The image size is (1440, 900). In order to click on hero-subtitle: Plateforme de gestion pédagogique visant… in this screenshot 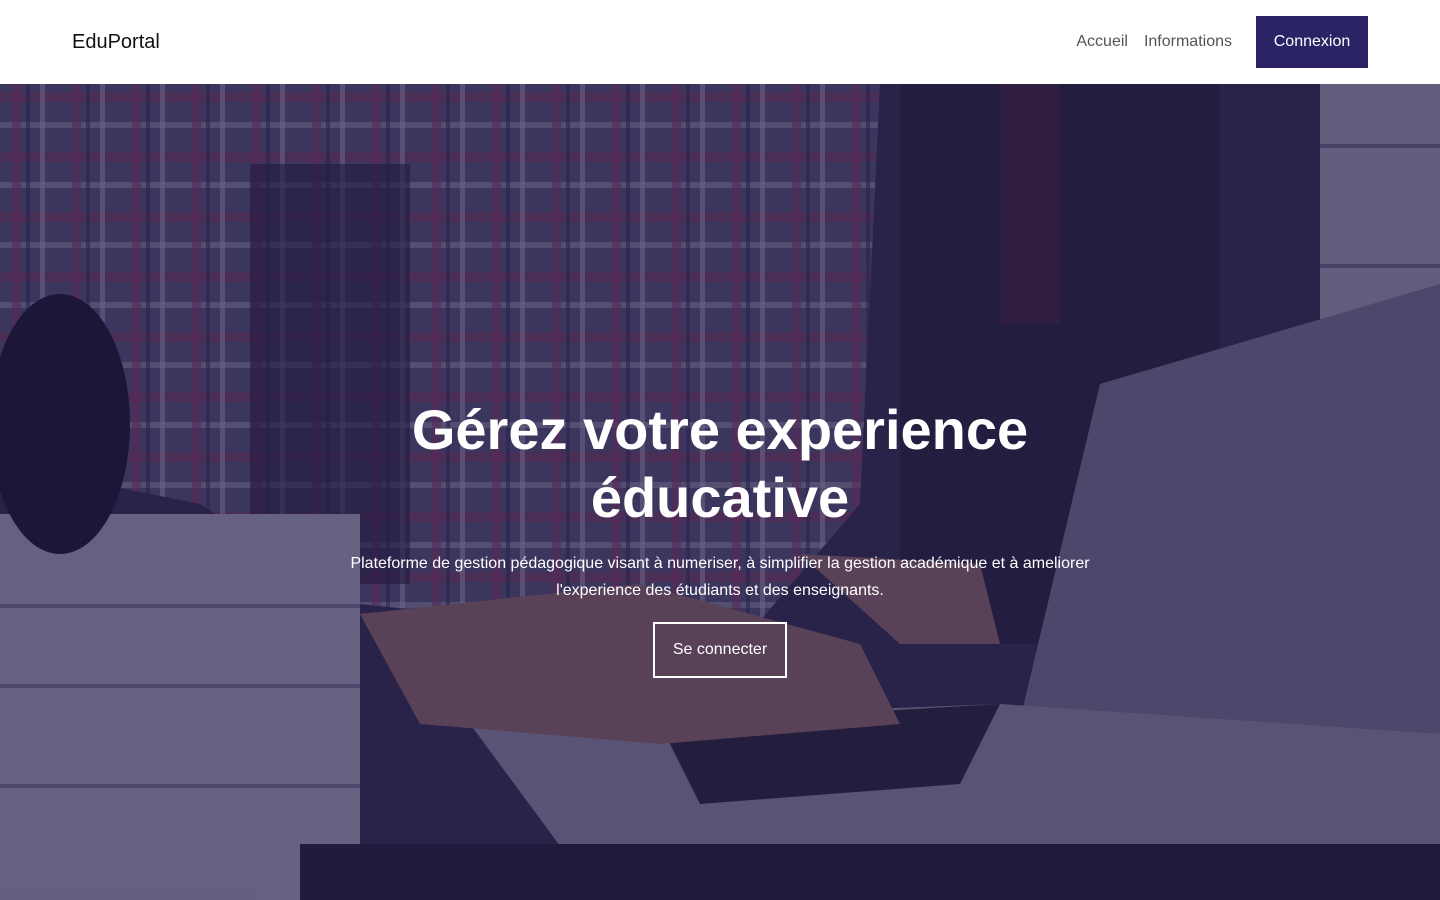, I will do `click(720, 577)`.